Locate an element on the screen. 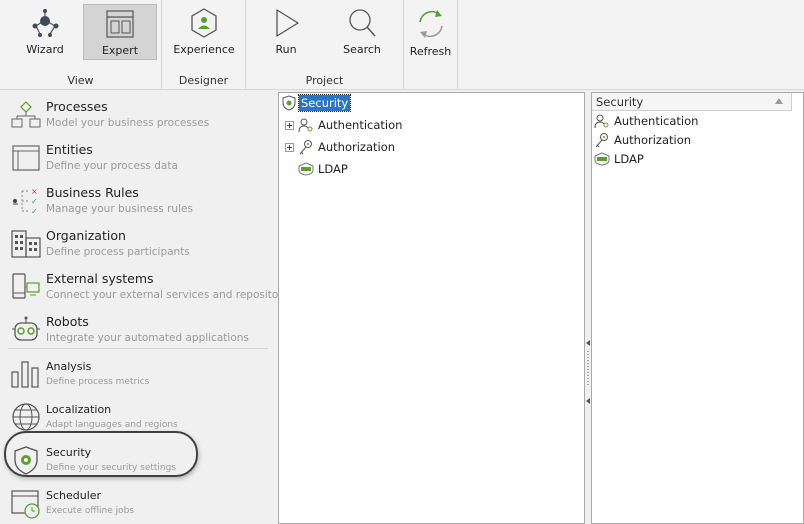 This screenshot has height=524, width=804. group-label-project: Project is located at coordinates (324, 80).